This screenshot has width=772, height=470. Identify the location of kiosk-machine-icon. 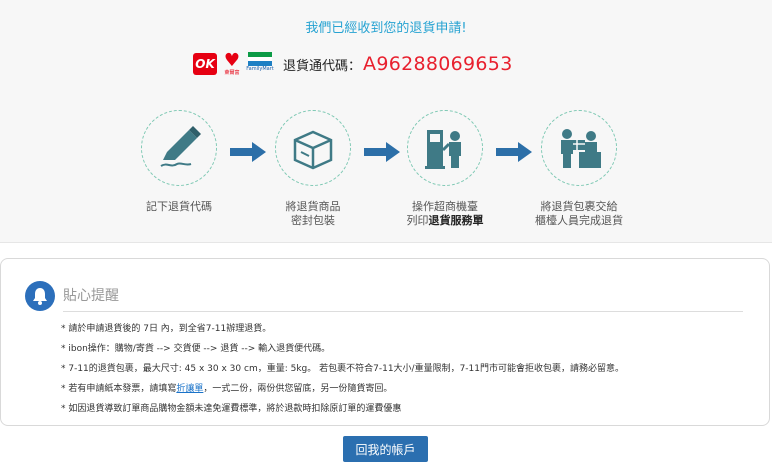
(445, 148).